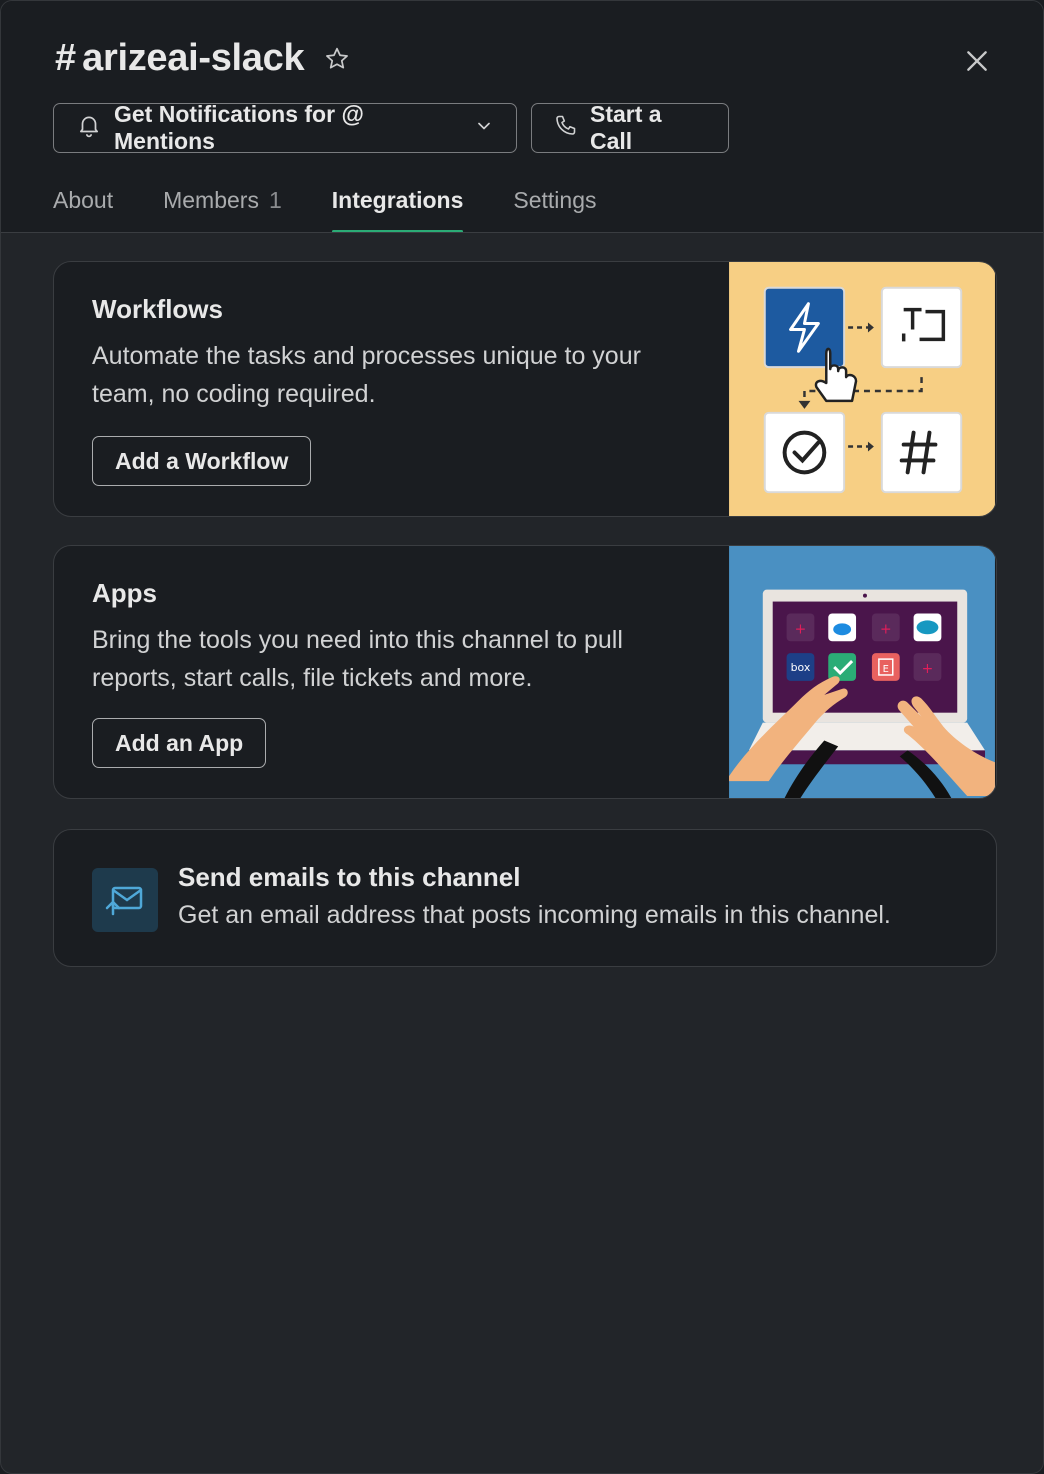 This screenshot has width=1044, height=1474. I want to click on e-app-tile-letter: E, so click(886, 669).